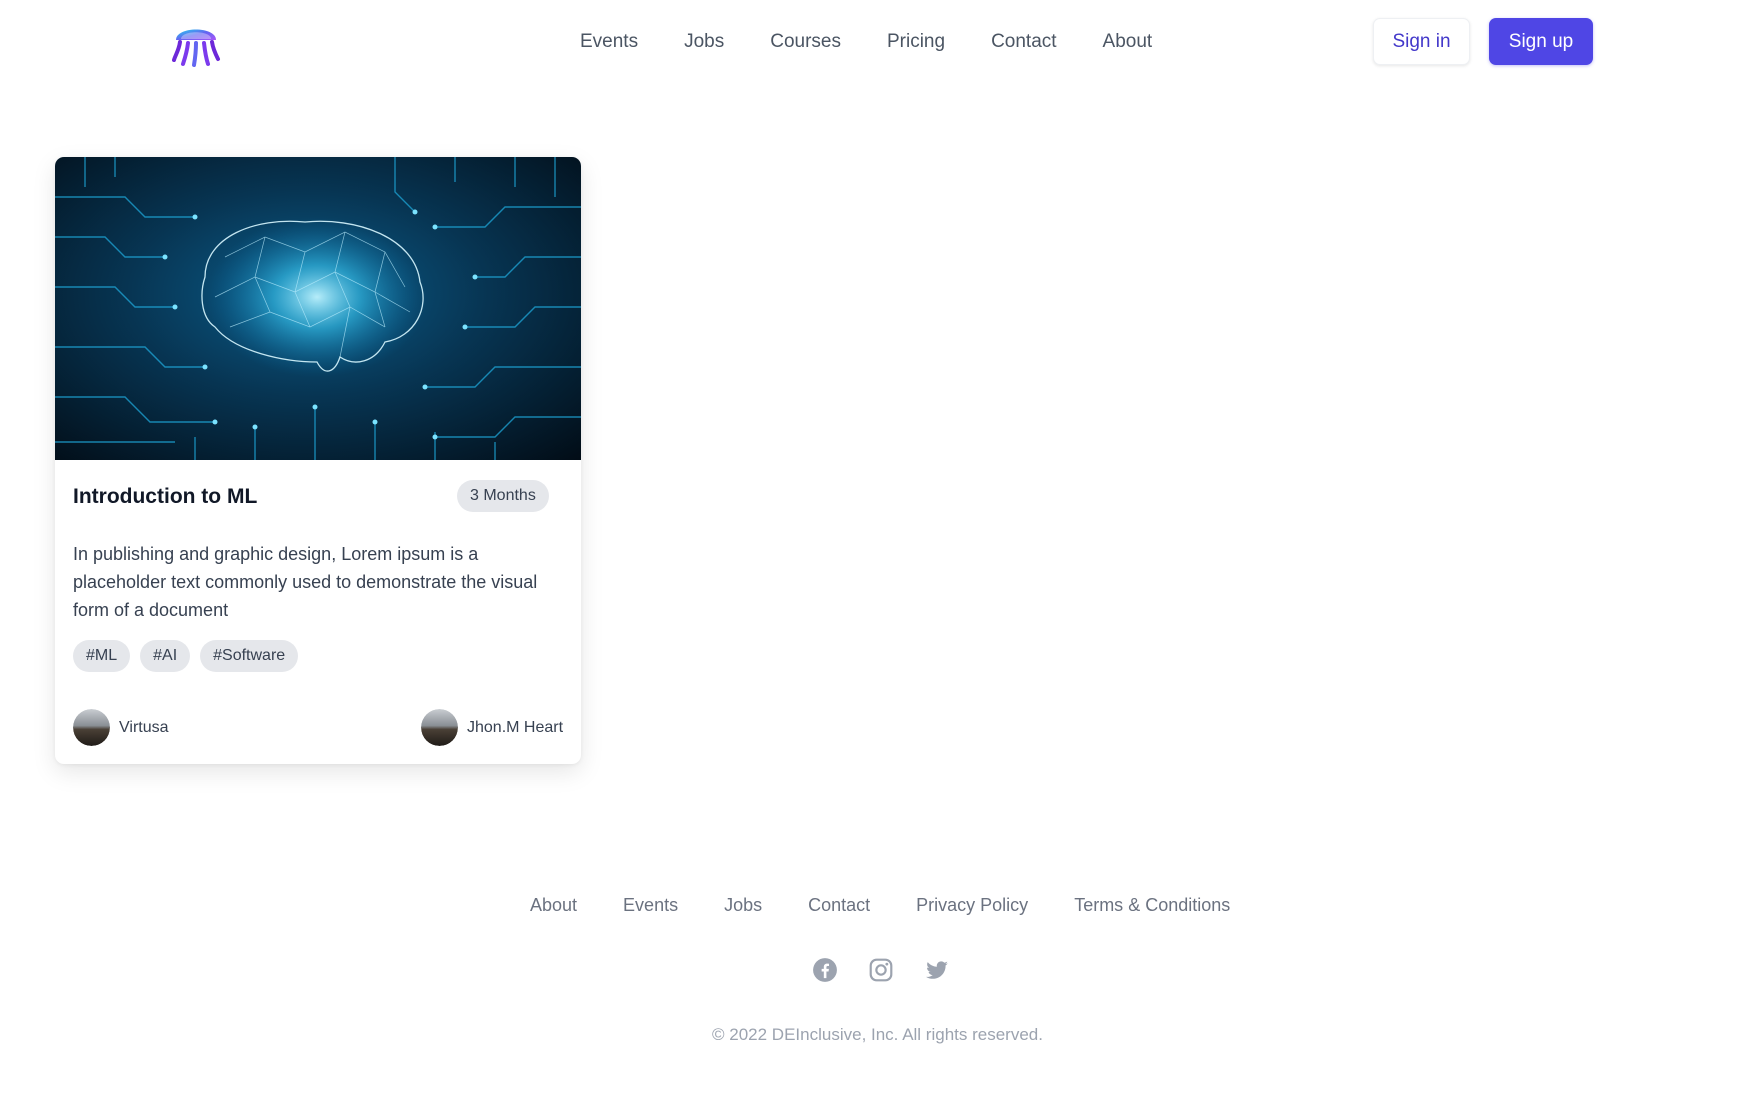  I want to click on brain-circuit-image, so click(318, 308).